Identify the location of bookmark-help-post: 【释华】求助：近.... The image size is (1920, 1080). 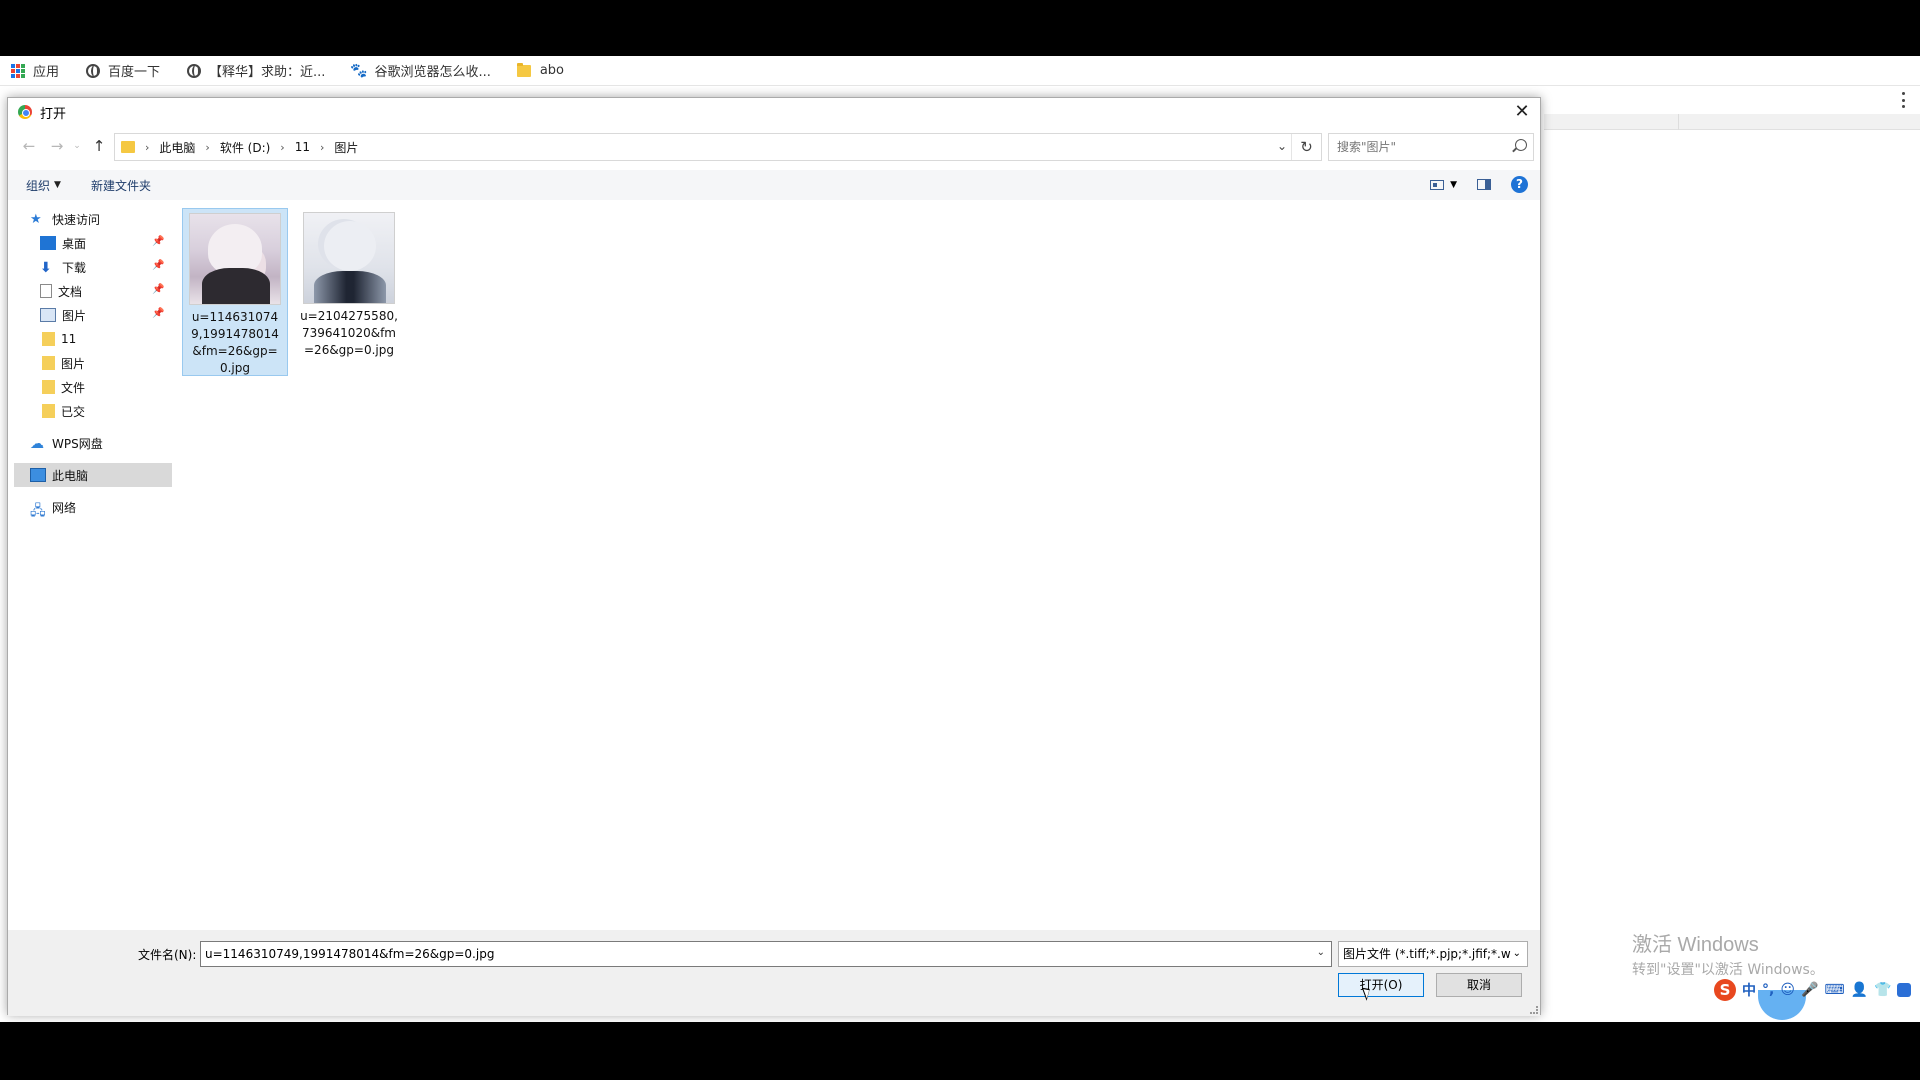
(255, 70).